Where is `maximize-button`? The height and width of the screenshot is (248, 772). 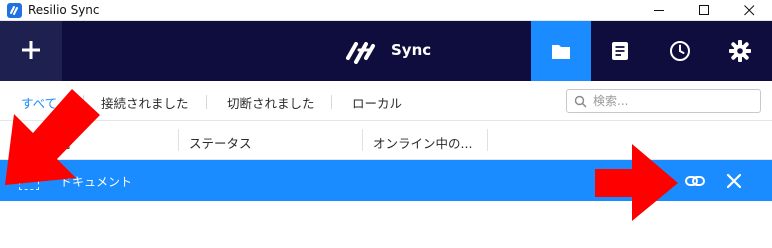 maximize-button is located at coordinates (704, 10).